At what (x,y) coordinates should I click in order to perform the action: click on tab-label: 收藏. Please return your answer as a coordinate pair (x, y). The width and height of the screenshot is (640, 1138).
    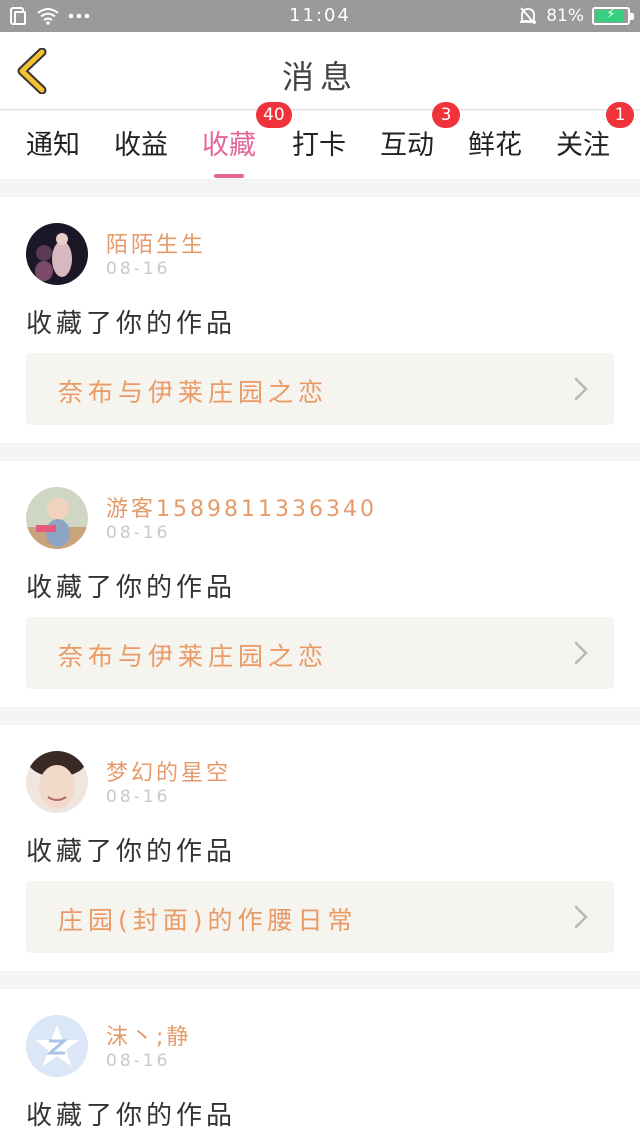
    Looking at the image, I should click on (229, 145).